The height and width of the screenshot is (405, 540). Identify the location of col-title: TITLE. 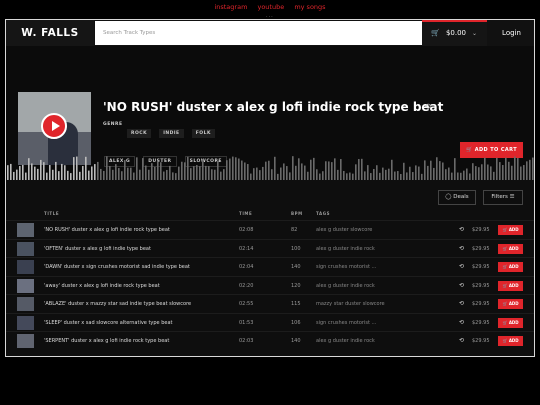
(52, 213).